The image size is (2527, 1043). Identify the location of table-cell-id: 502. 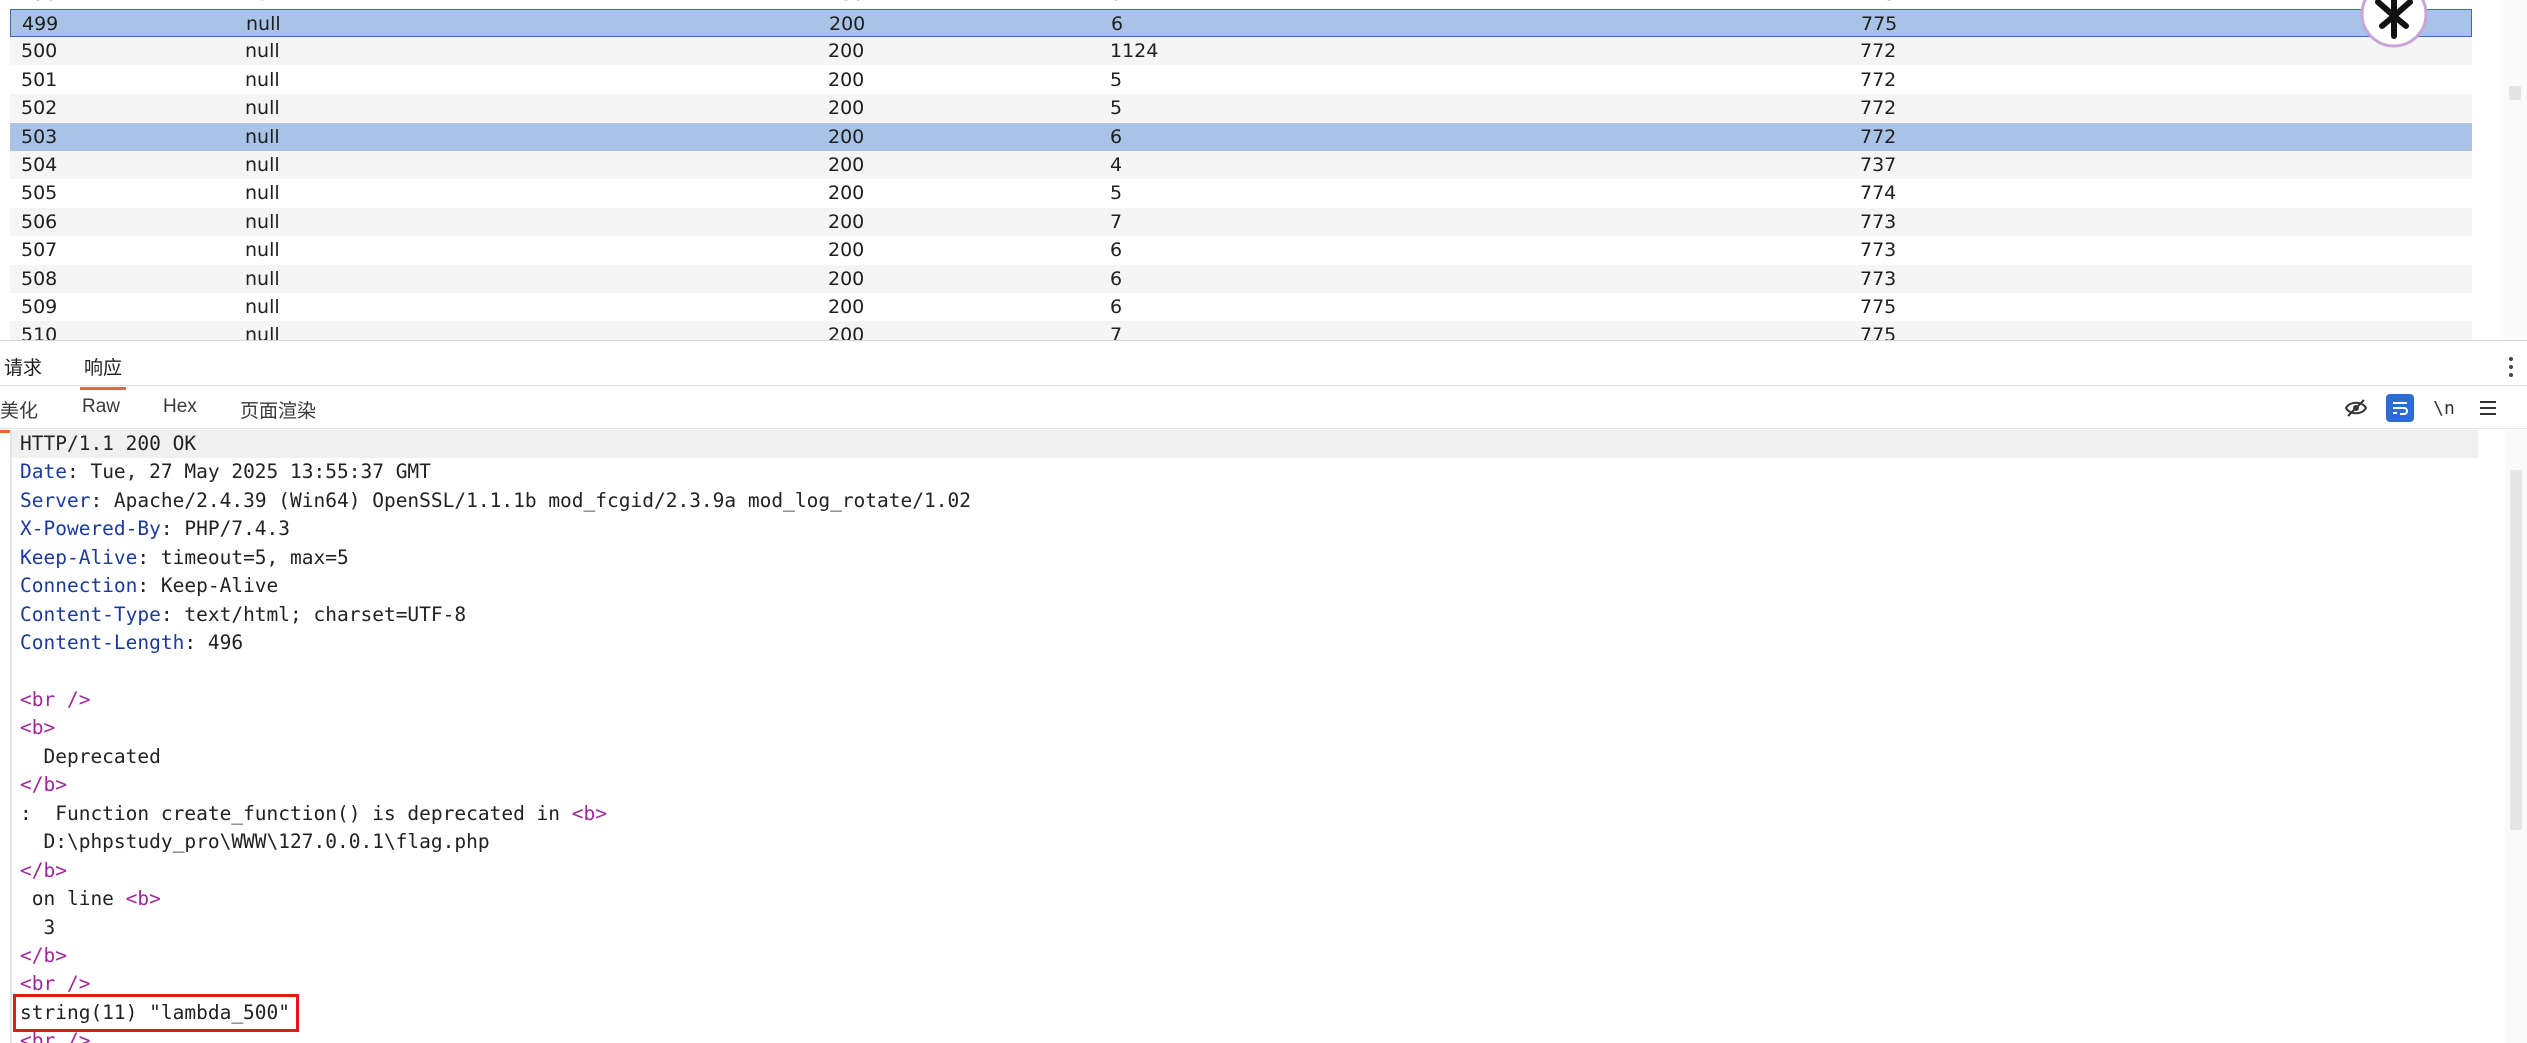
(39, 108).